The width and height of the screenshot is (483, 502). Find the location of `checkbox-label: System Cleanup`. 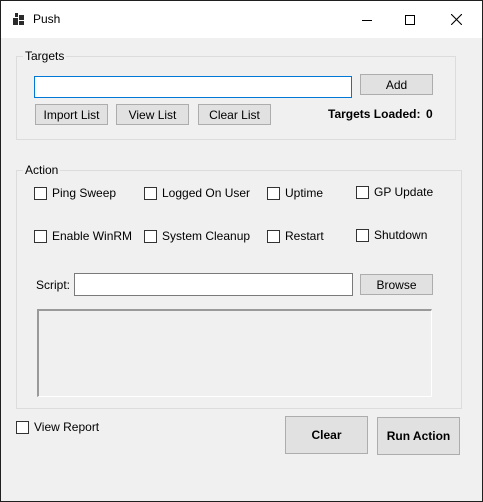

checkbox-label: System Cleanup is located at coordinates (206, 236).